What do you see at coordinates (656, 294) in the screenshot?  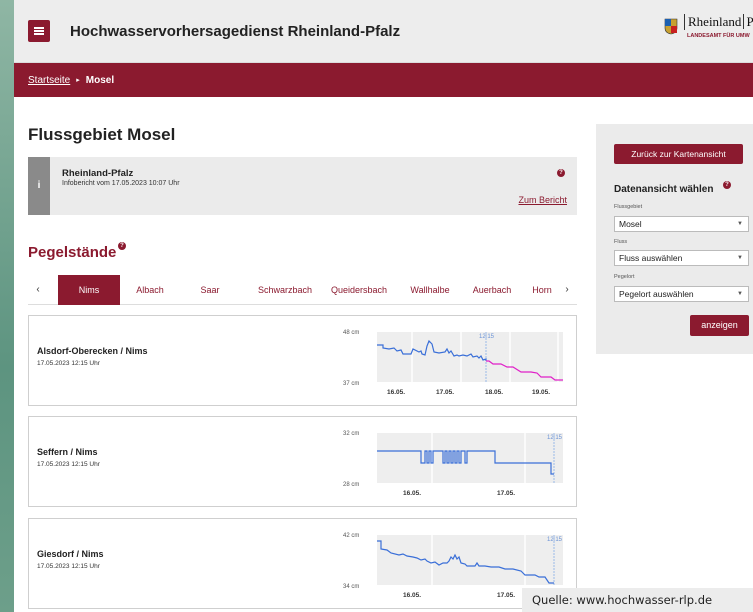 I see `select-value: Pegelort auswählen` at bounding box center [656, 294].